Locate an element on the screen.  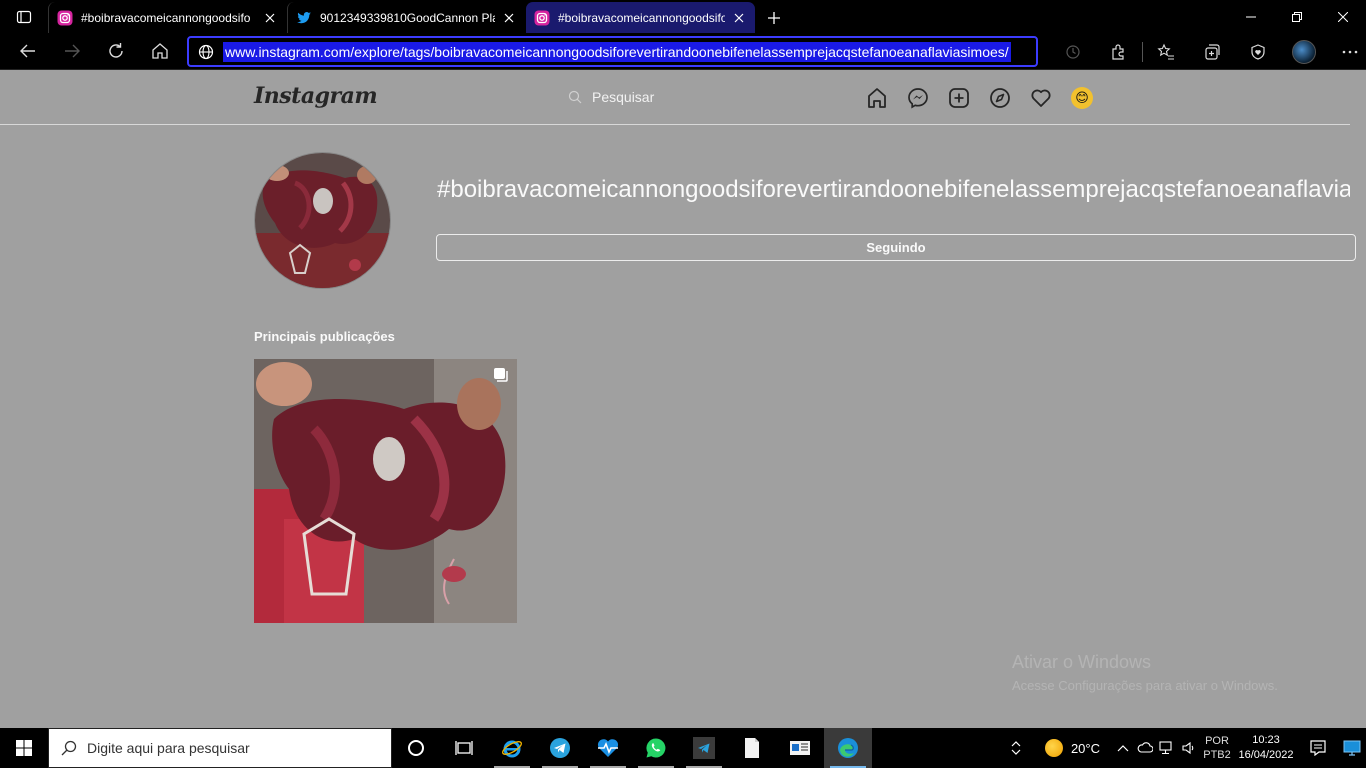
taskbar-search-placeholder: Digite aqui para pesquisar is located at coordinates (168, 748).